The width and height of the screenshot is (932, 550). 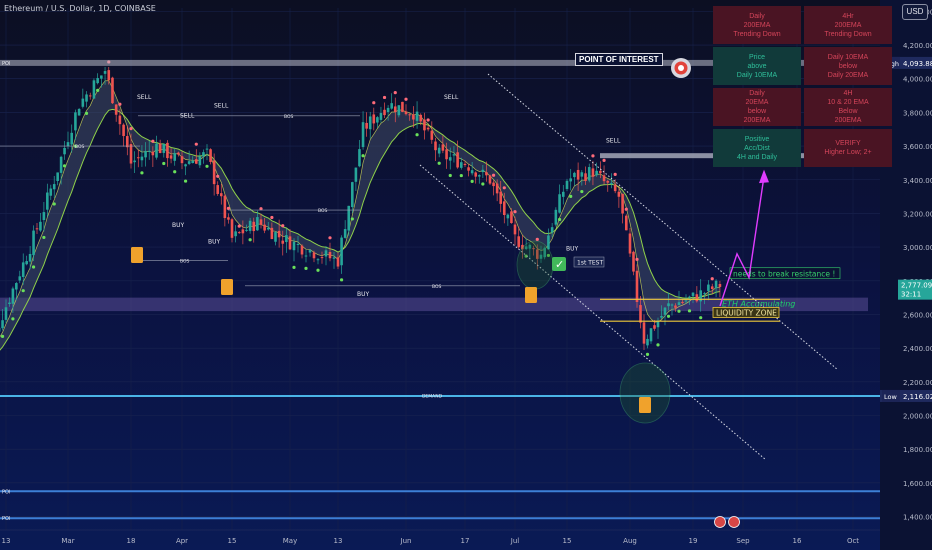 What do you see at coordinates (917, 484) in the screenshot?
I see `y-tick-label: 1,600.00` at bounding box center [917, 484].